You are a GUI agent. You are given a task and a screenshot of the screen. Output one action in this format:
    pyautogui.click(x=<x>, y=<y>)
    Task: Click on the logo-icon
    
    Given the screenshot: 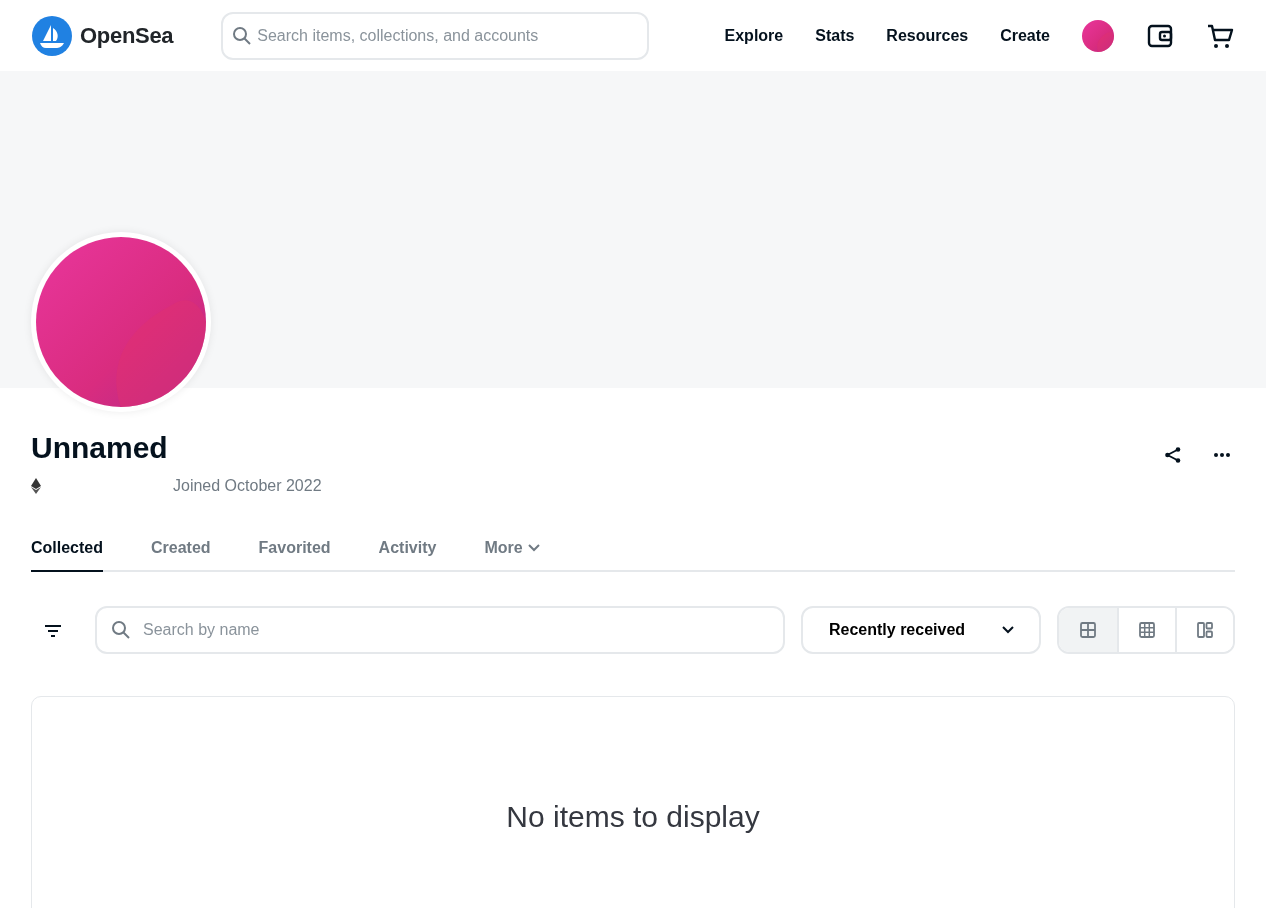 What is the action you would take?
    pyautogui.click(x=52, y=35)
    